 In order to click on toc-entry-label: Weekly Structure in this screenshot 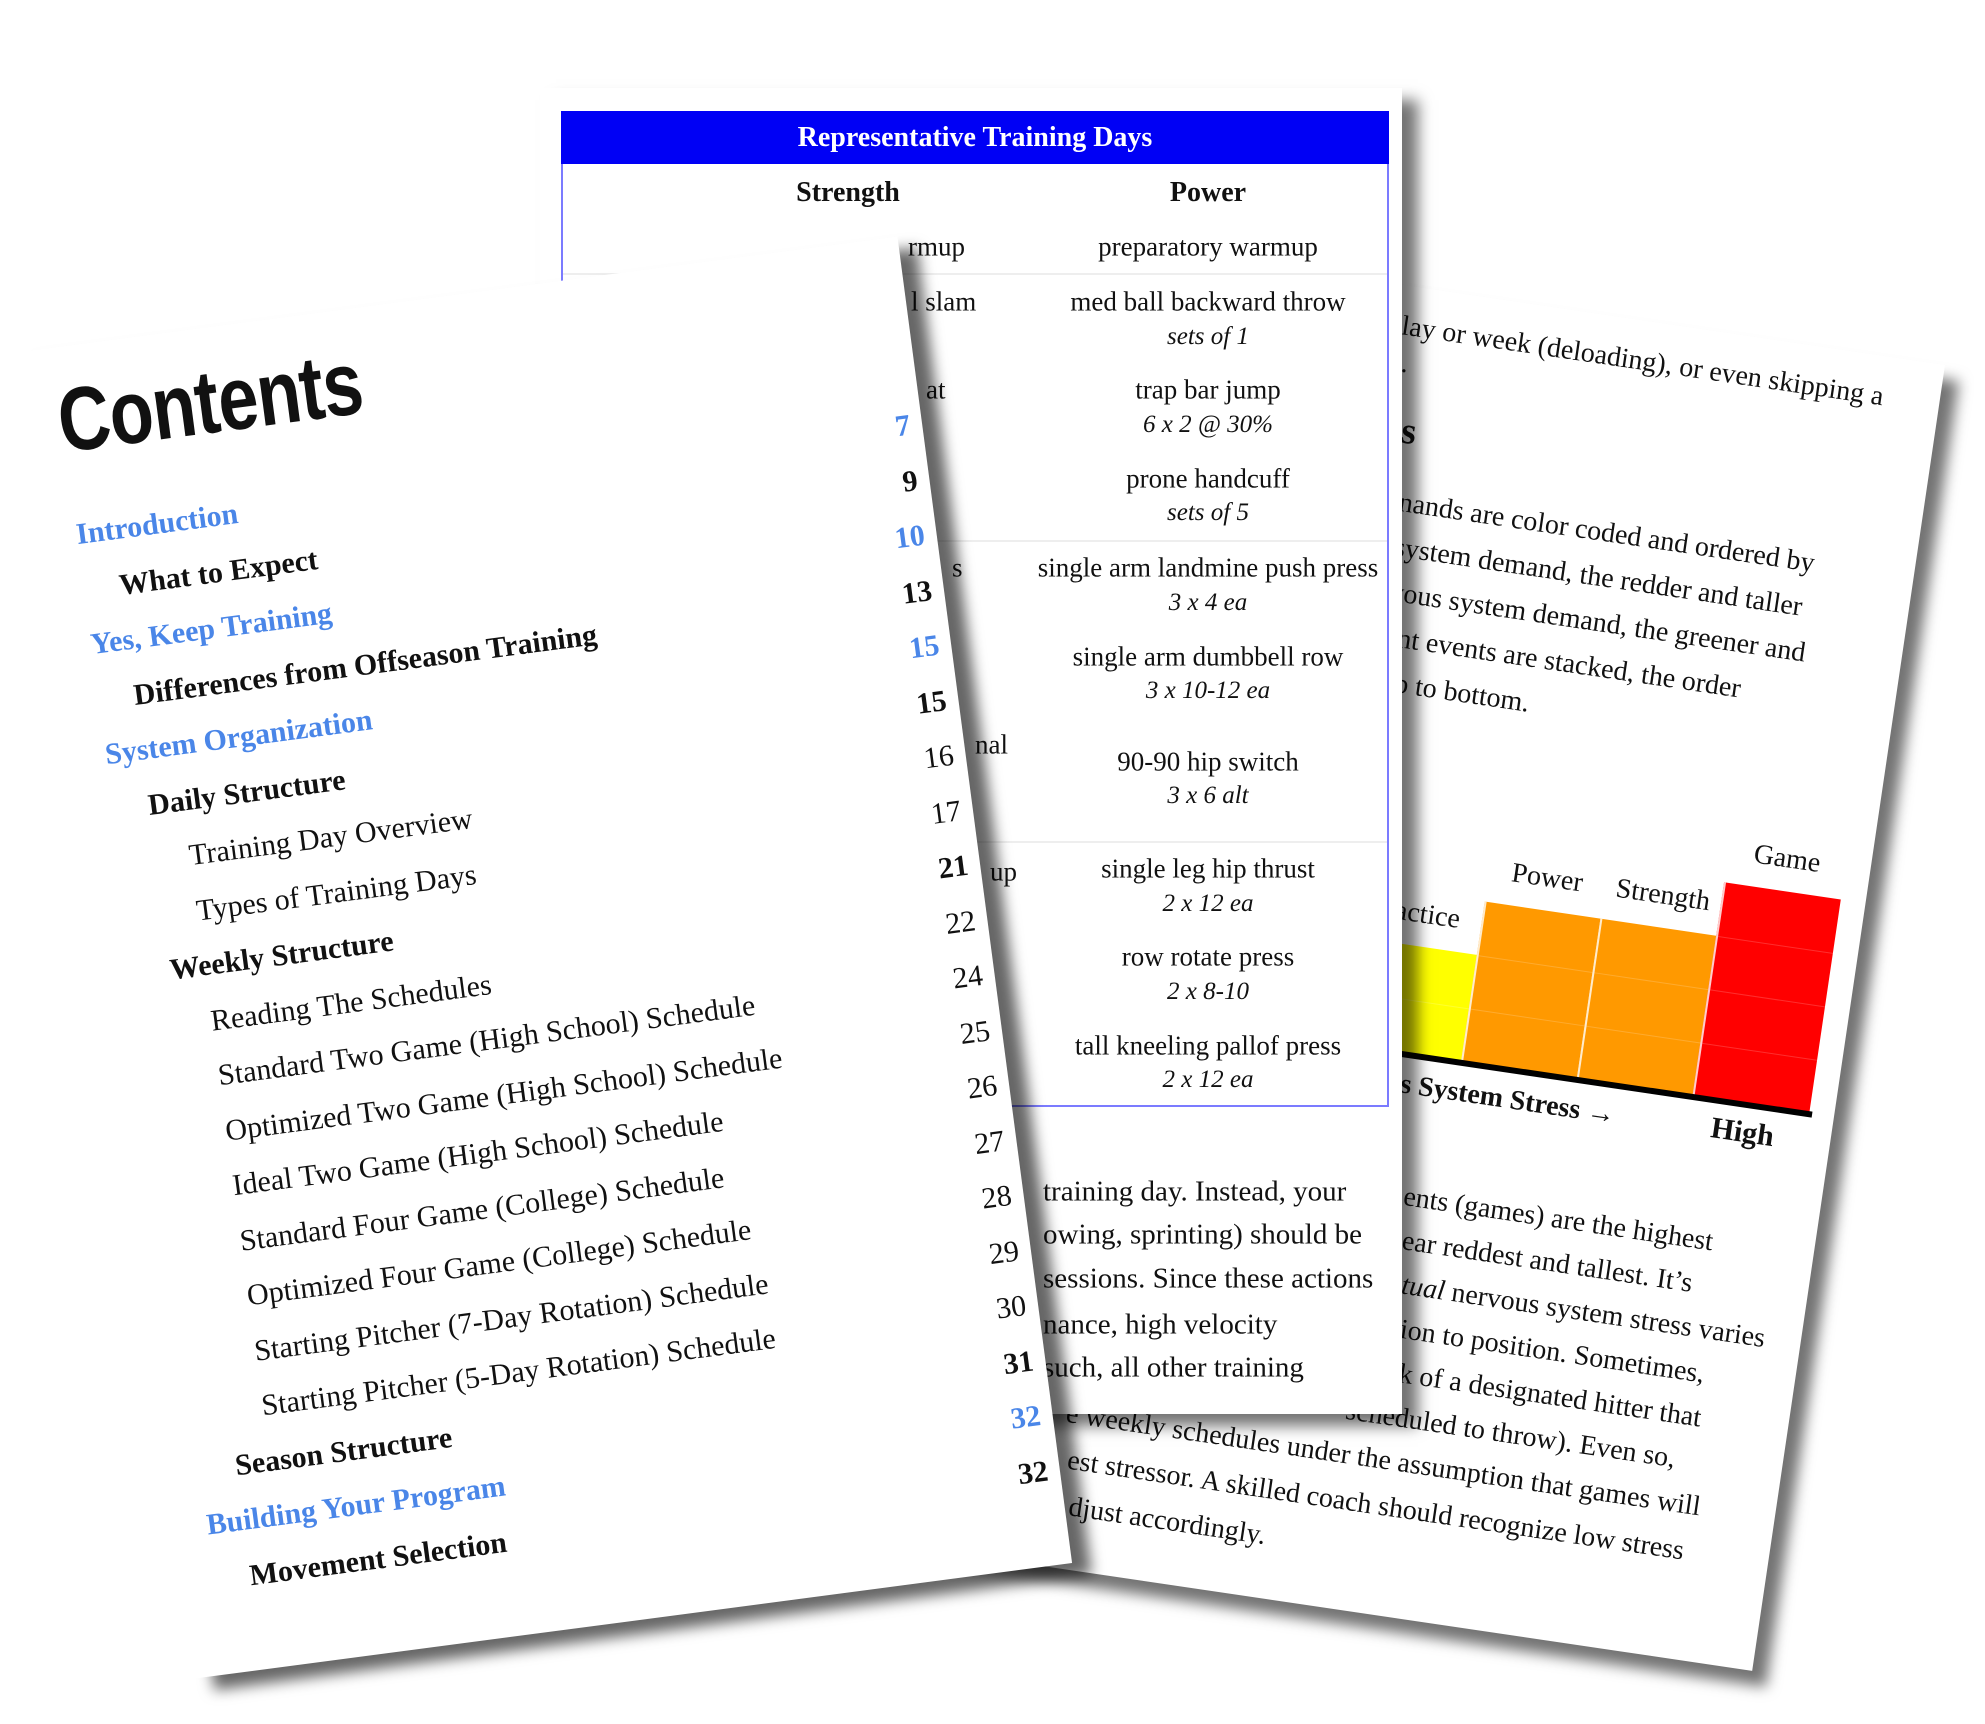, I will do `click(282, 955)`.